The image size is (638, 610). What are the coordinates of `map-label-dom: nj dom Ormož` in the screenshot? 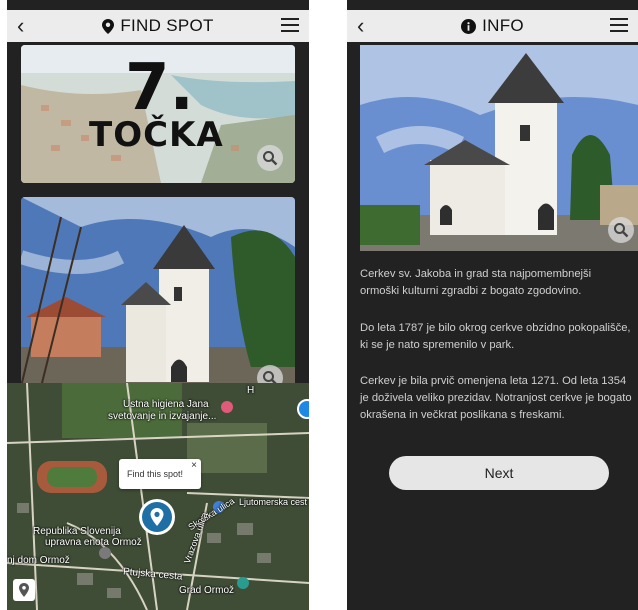 It's located at (38, 560).